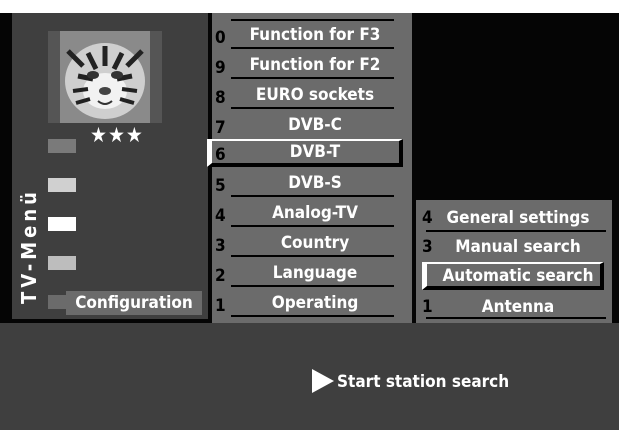 This screenshot has width=619, height=430. Describe the element at coordinates (117, 135) in the screenshot. I see `rating-stars: ★★★` at that location.